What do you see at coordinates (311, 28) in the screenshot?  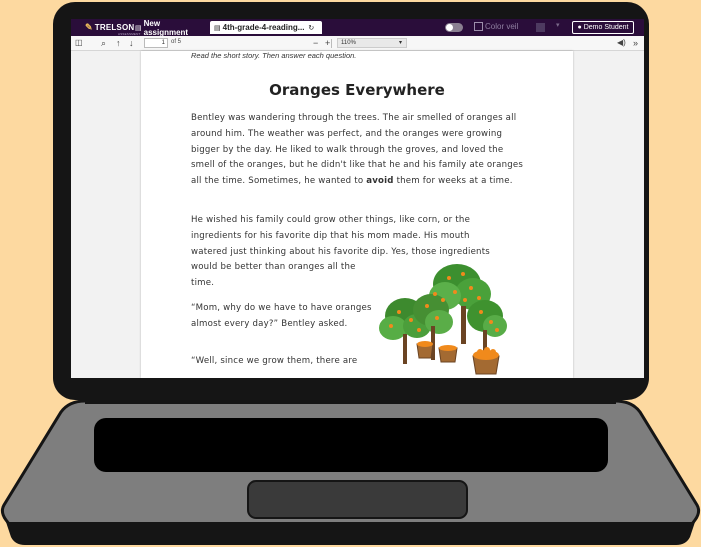 I see `reload-icon: ↻` at bounding box center [311, 28].